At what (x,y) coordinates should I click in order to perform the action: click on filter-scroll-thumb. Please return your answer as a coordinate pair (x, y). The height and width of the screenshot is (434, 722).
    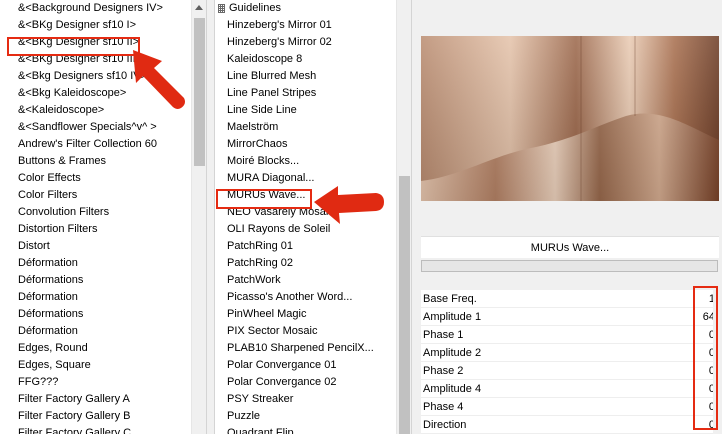
    Looking at the image, I should click on (404, 305).